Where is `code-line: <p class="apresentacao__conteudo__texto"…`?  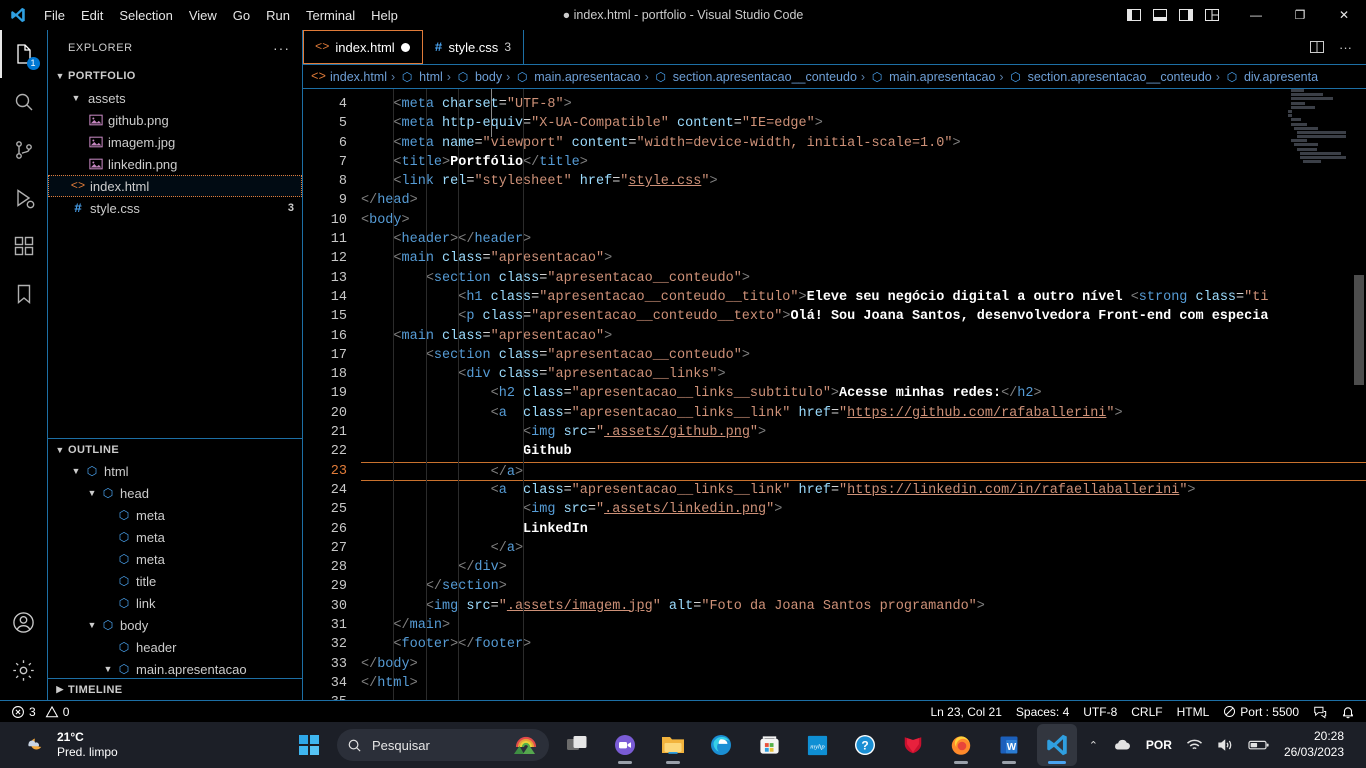
code-line: <p class="apresentacao__conteudo__texto"… is located at coordinates (863, 316).